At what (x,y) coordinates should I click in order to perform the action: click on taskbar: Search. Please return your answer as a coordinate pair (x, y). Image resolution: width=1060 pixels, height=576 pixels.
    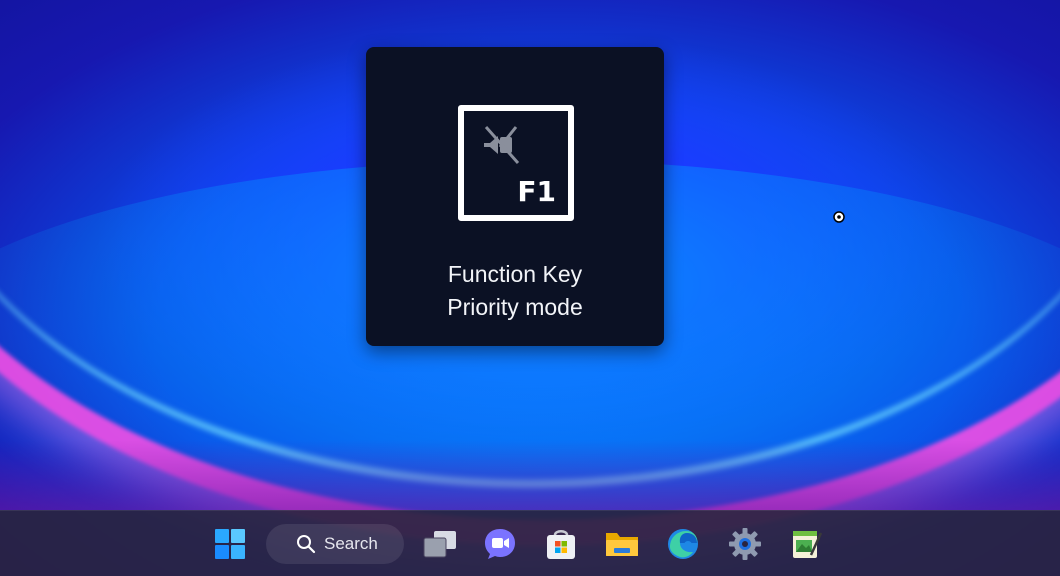
    Looking at the image, I should click on (530, 543).